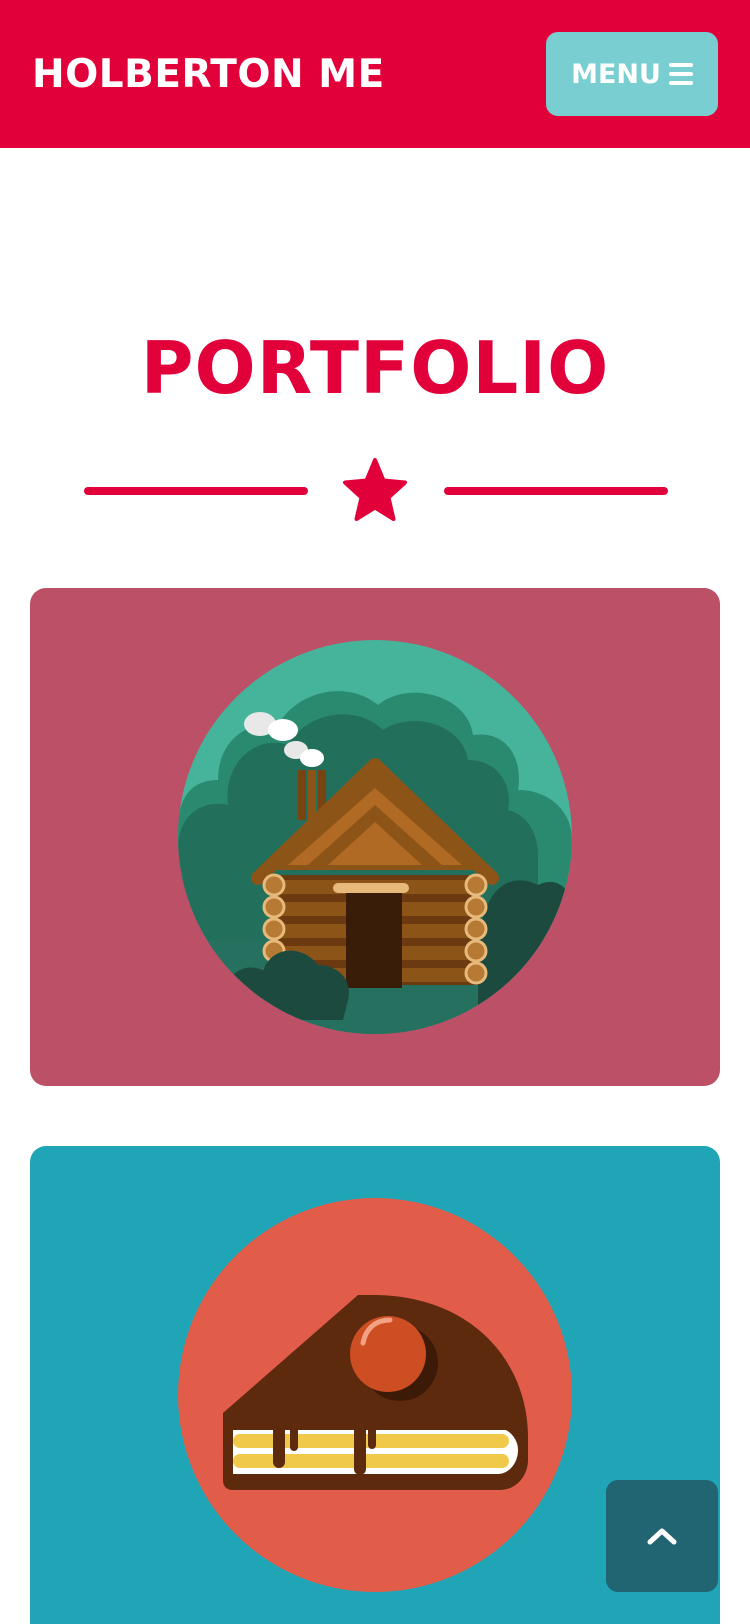  Describe the element at coordinates (208, 74) in the screenshot. I see `brand-logo: HOLBERTON ME` at that location.